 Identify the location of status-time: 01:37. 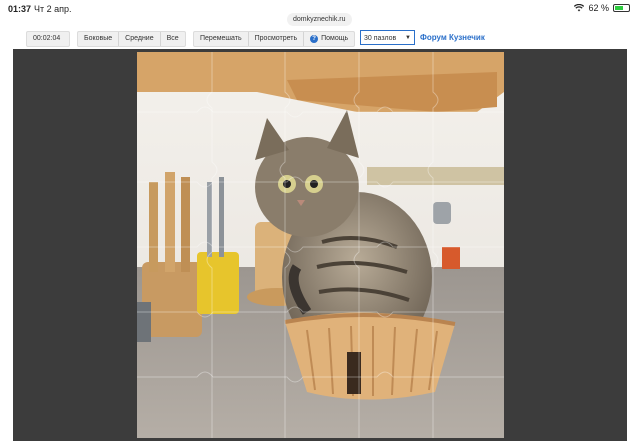
(20, 9).